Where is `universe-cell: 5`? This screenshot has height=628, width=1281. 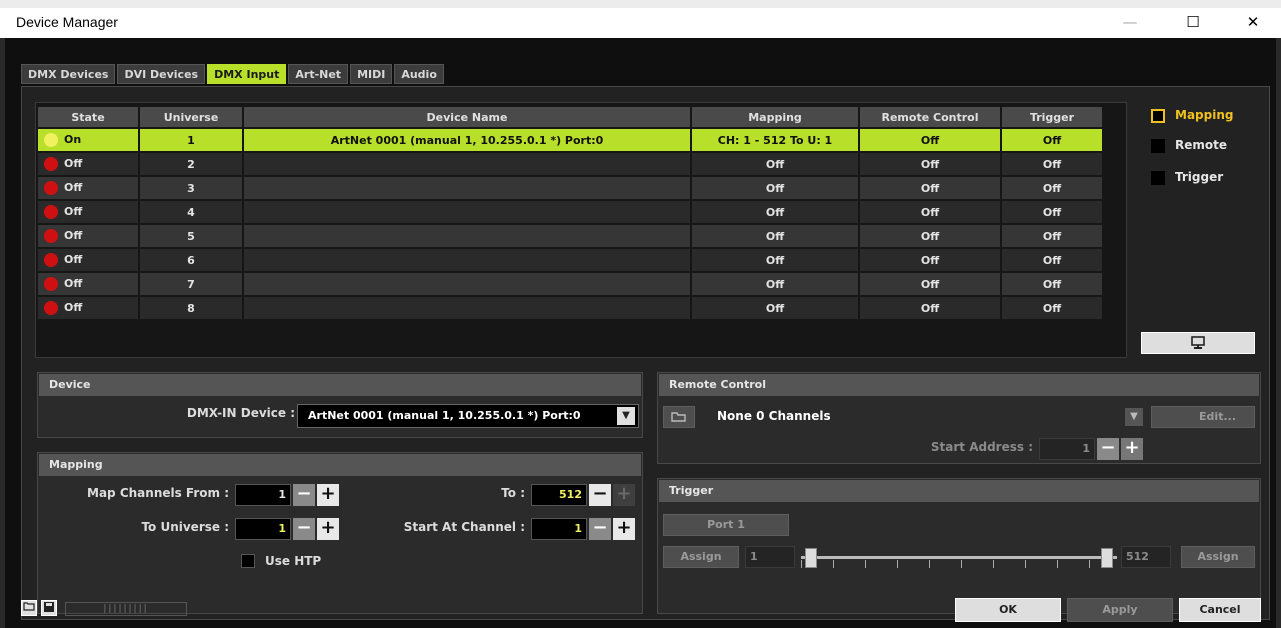
universe-cell: 5 is located at coordinates (192, 236).